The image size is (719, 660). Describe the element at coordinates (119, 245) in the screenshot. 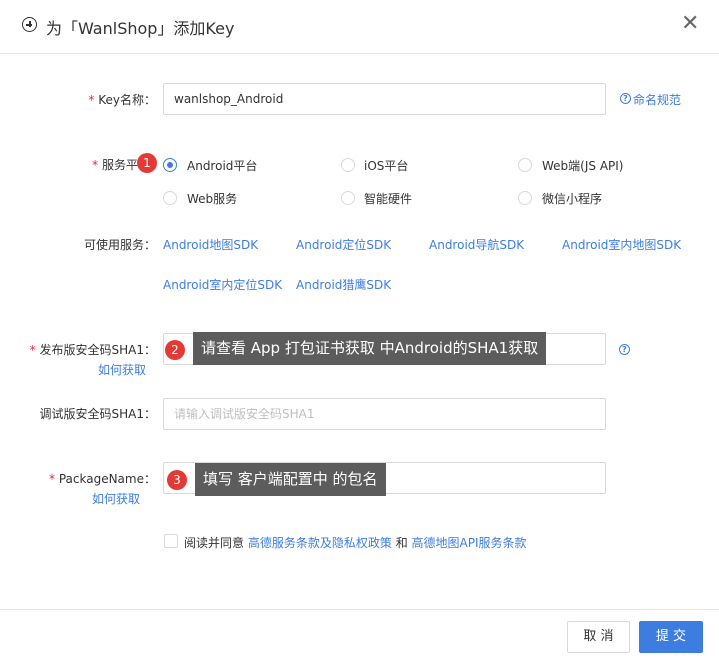

I see `available-services-label: 可使用服务：` at that location.